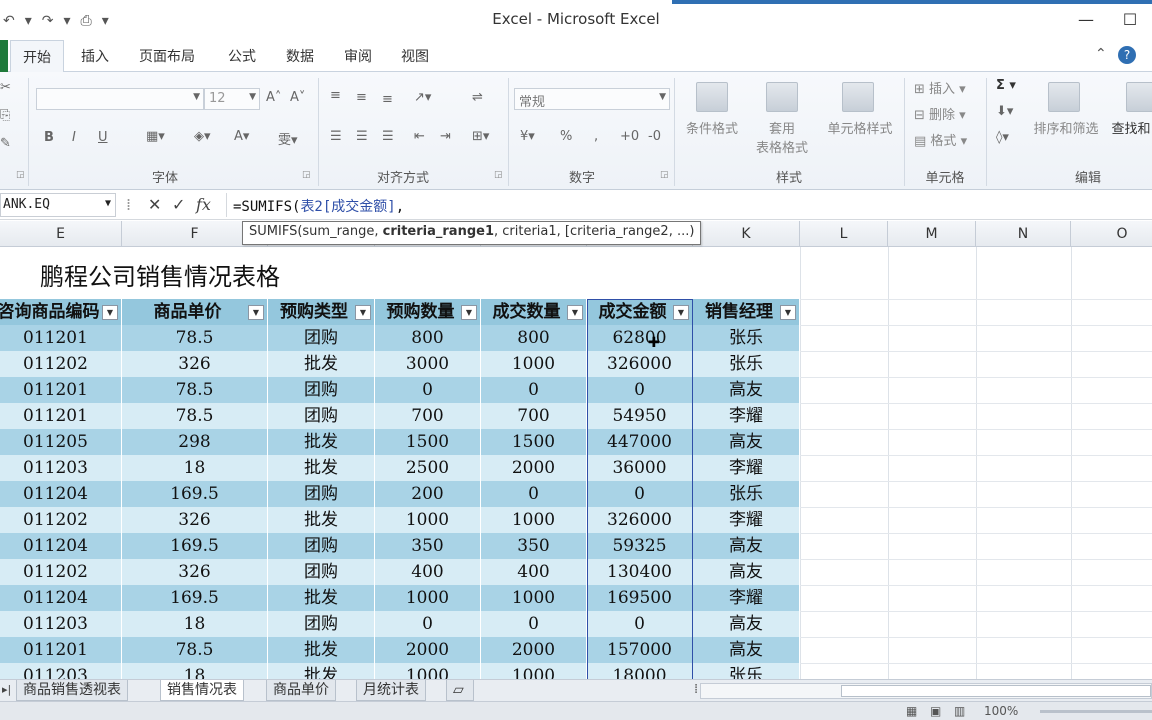  What do you see at coordinates (782, 148) in the screenshot?
I see `table-format-button-line2: 表格格式` at bounding box center [782, 148].